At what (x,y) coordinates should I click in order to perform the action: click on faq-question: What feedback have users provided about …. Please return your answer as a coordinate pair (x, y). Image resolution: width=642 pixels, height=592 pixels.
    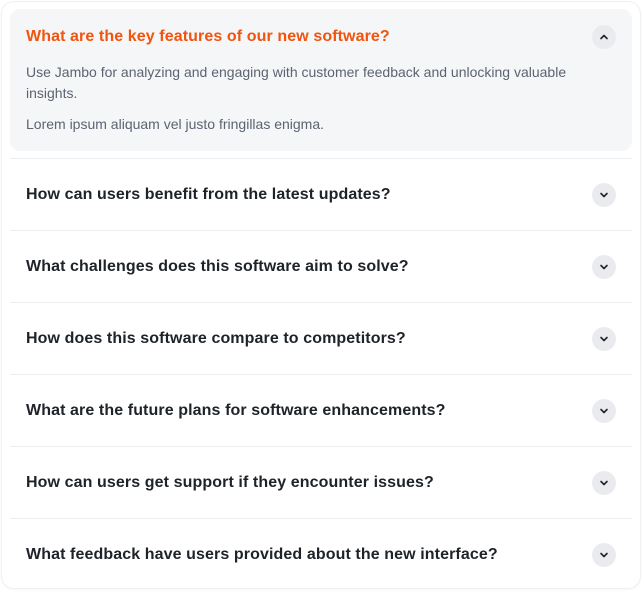
    Looking at the image, I should click on (262, 554).